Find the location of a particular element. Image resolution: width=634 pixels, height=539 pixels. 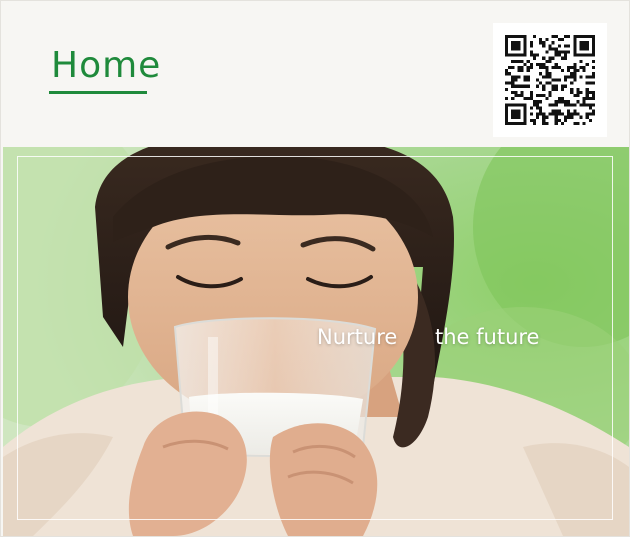

home-underline is located at coordinates (98, 92).